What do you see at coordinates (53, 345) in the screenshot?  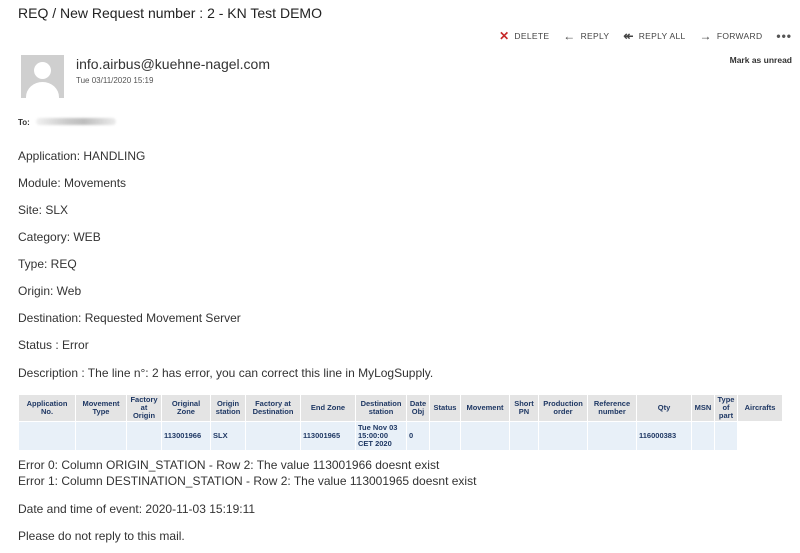 I see `body-status: Status : Error` at bounding box center [53, 345].